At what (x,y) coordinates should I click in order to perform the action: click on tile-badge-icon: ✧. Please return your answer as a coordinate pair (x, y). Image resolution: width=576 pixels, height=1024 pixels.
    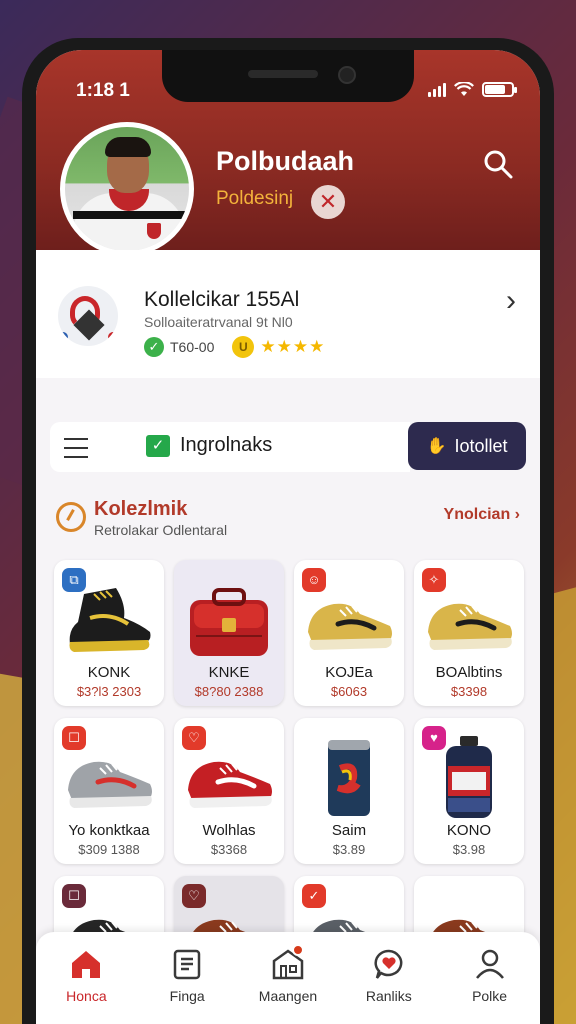
    Looking at the image, I should click on (434, 580).